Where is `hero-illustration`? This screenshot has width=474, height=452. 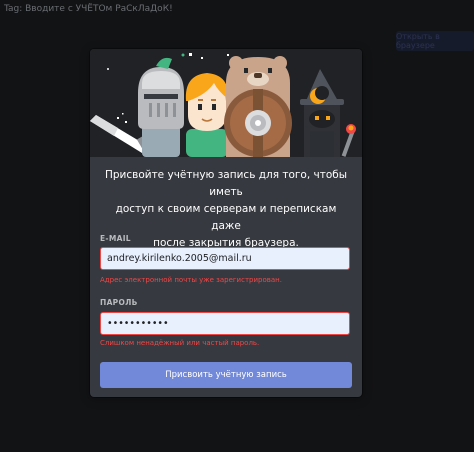 hero-illustration is located at coordinates (226, 103).